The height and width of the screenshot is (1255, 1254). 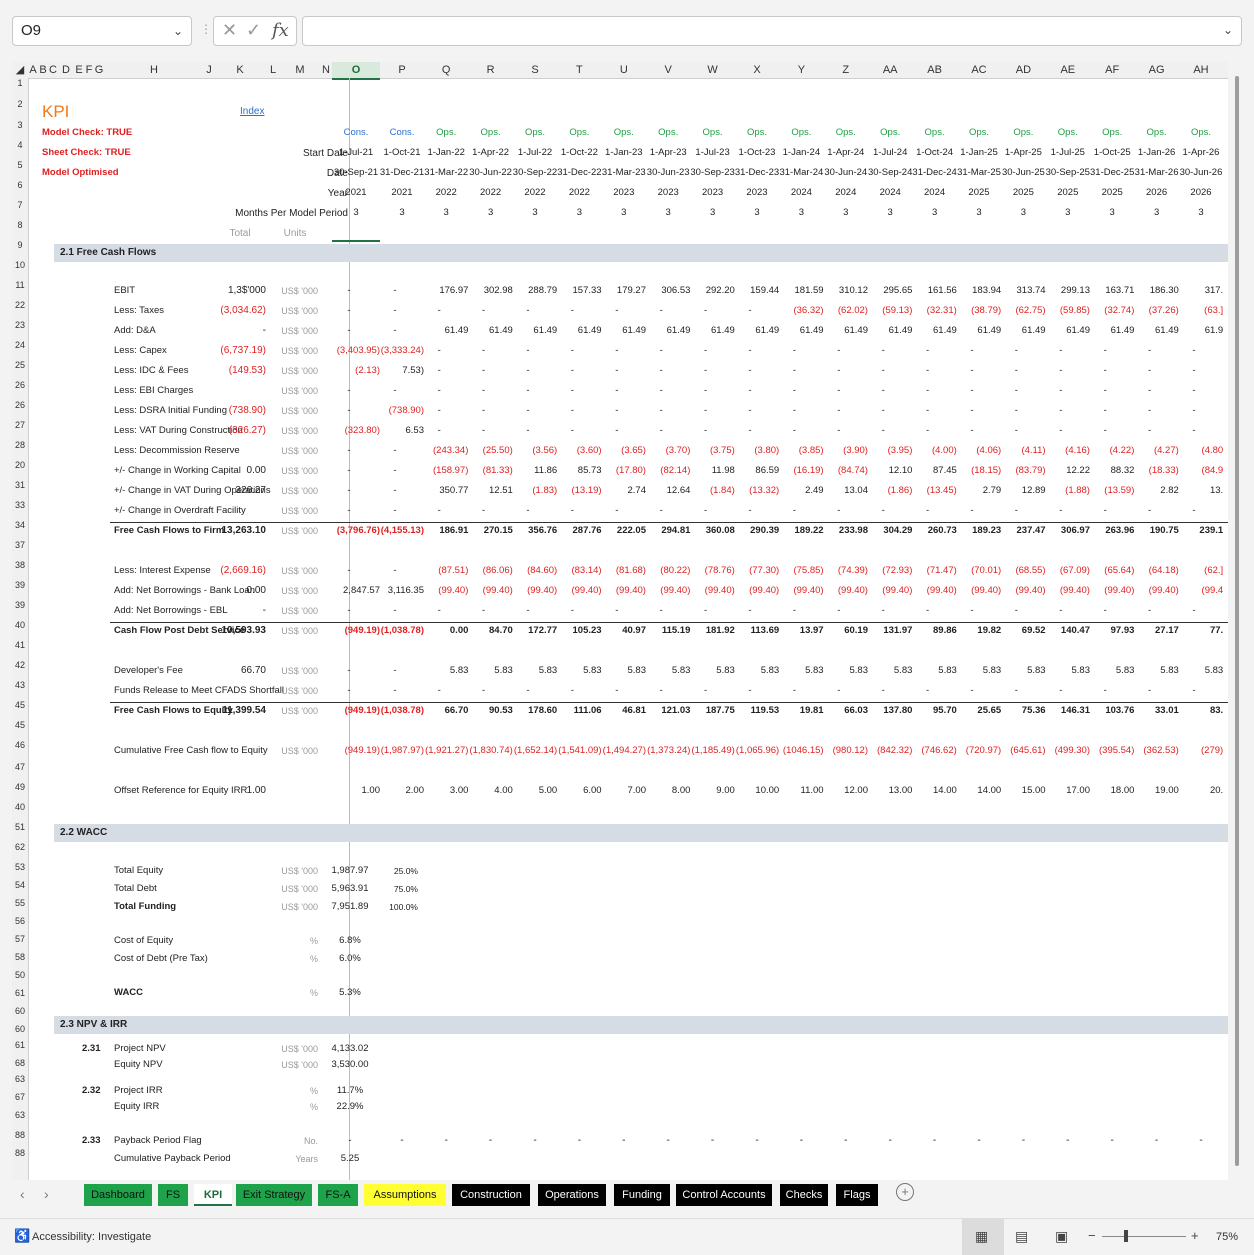 I want to click on column-header: A, so click(x=33, y=70).